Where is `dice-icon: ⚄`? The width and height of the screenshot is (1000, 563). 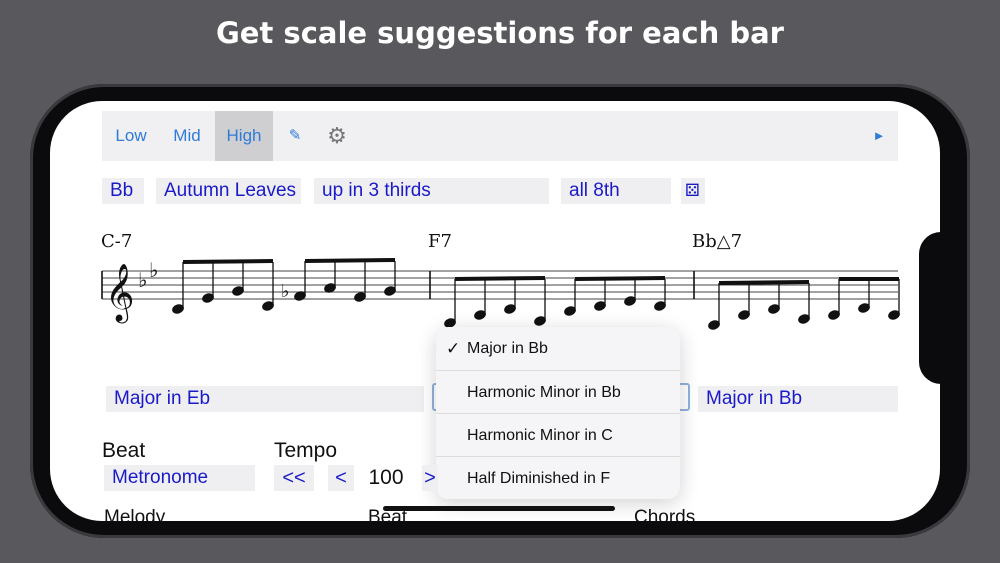 dice-icon: ⚄ is located at coordinates (693, 191).